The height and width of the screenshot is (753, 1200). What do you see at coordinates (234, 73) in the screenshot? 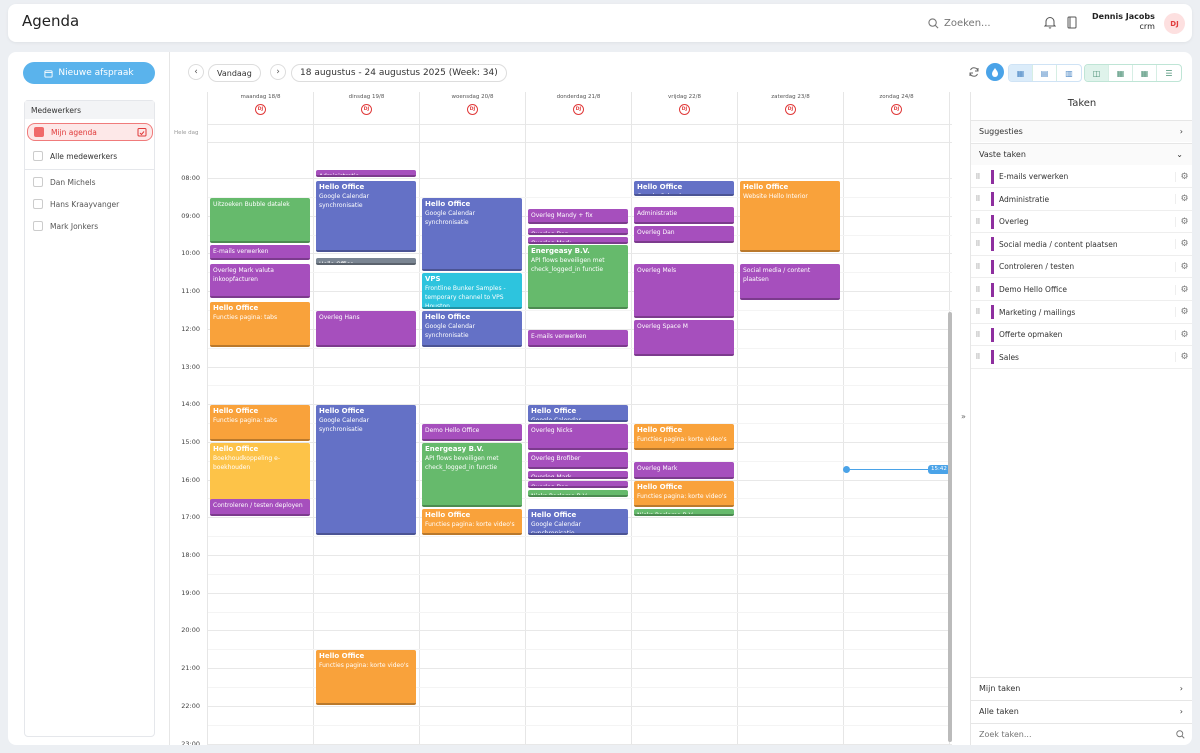
I see `today-button: Vandaag` at bounding box center [234, 73].